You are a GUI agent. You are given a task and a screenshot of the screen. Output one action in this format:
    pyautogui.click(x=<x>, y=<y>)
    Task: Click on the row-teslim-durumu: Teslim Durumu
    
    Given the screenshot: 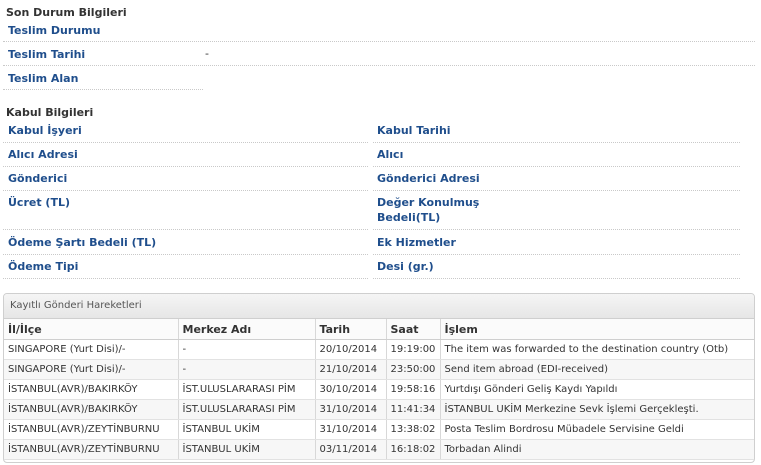 What is the action you would take?
    pyautogui.click(x=379, y=32)
    